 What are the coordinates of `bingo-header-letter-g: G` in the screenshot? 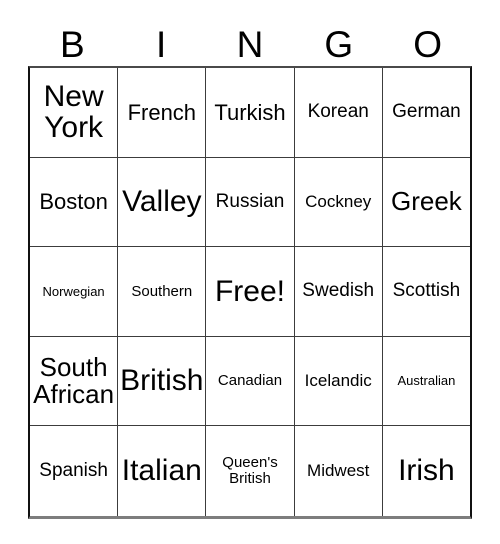 It's located at (338, 44).